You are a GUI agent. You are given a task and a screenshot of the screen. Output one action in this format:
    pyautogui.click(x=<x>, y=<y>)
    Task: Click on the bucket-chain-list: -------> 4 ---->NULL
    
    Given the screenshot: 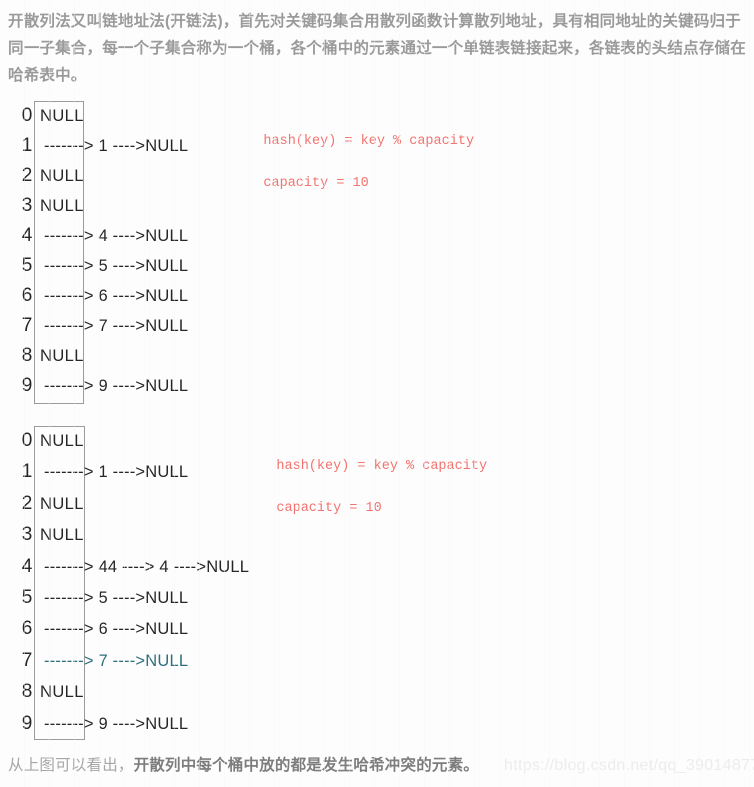 What is the action you would take?
    pyautogui.click(x=116, y=236)
    